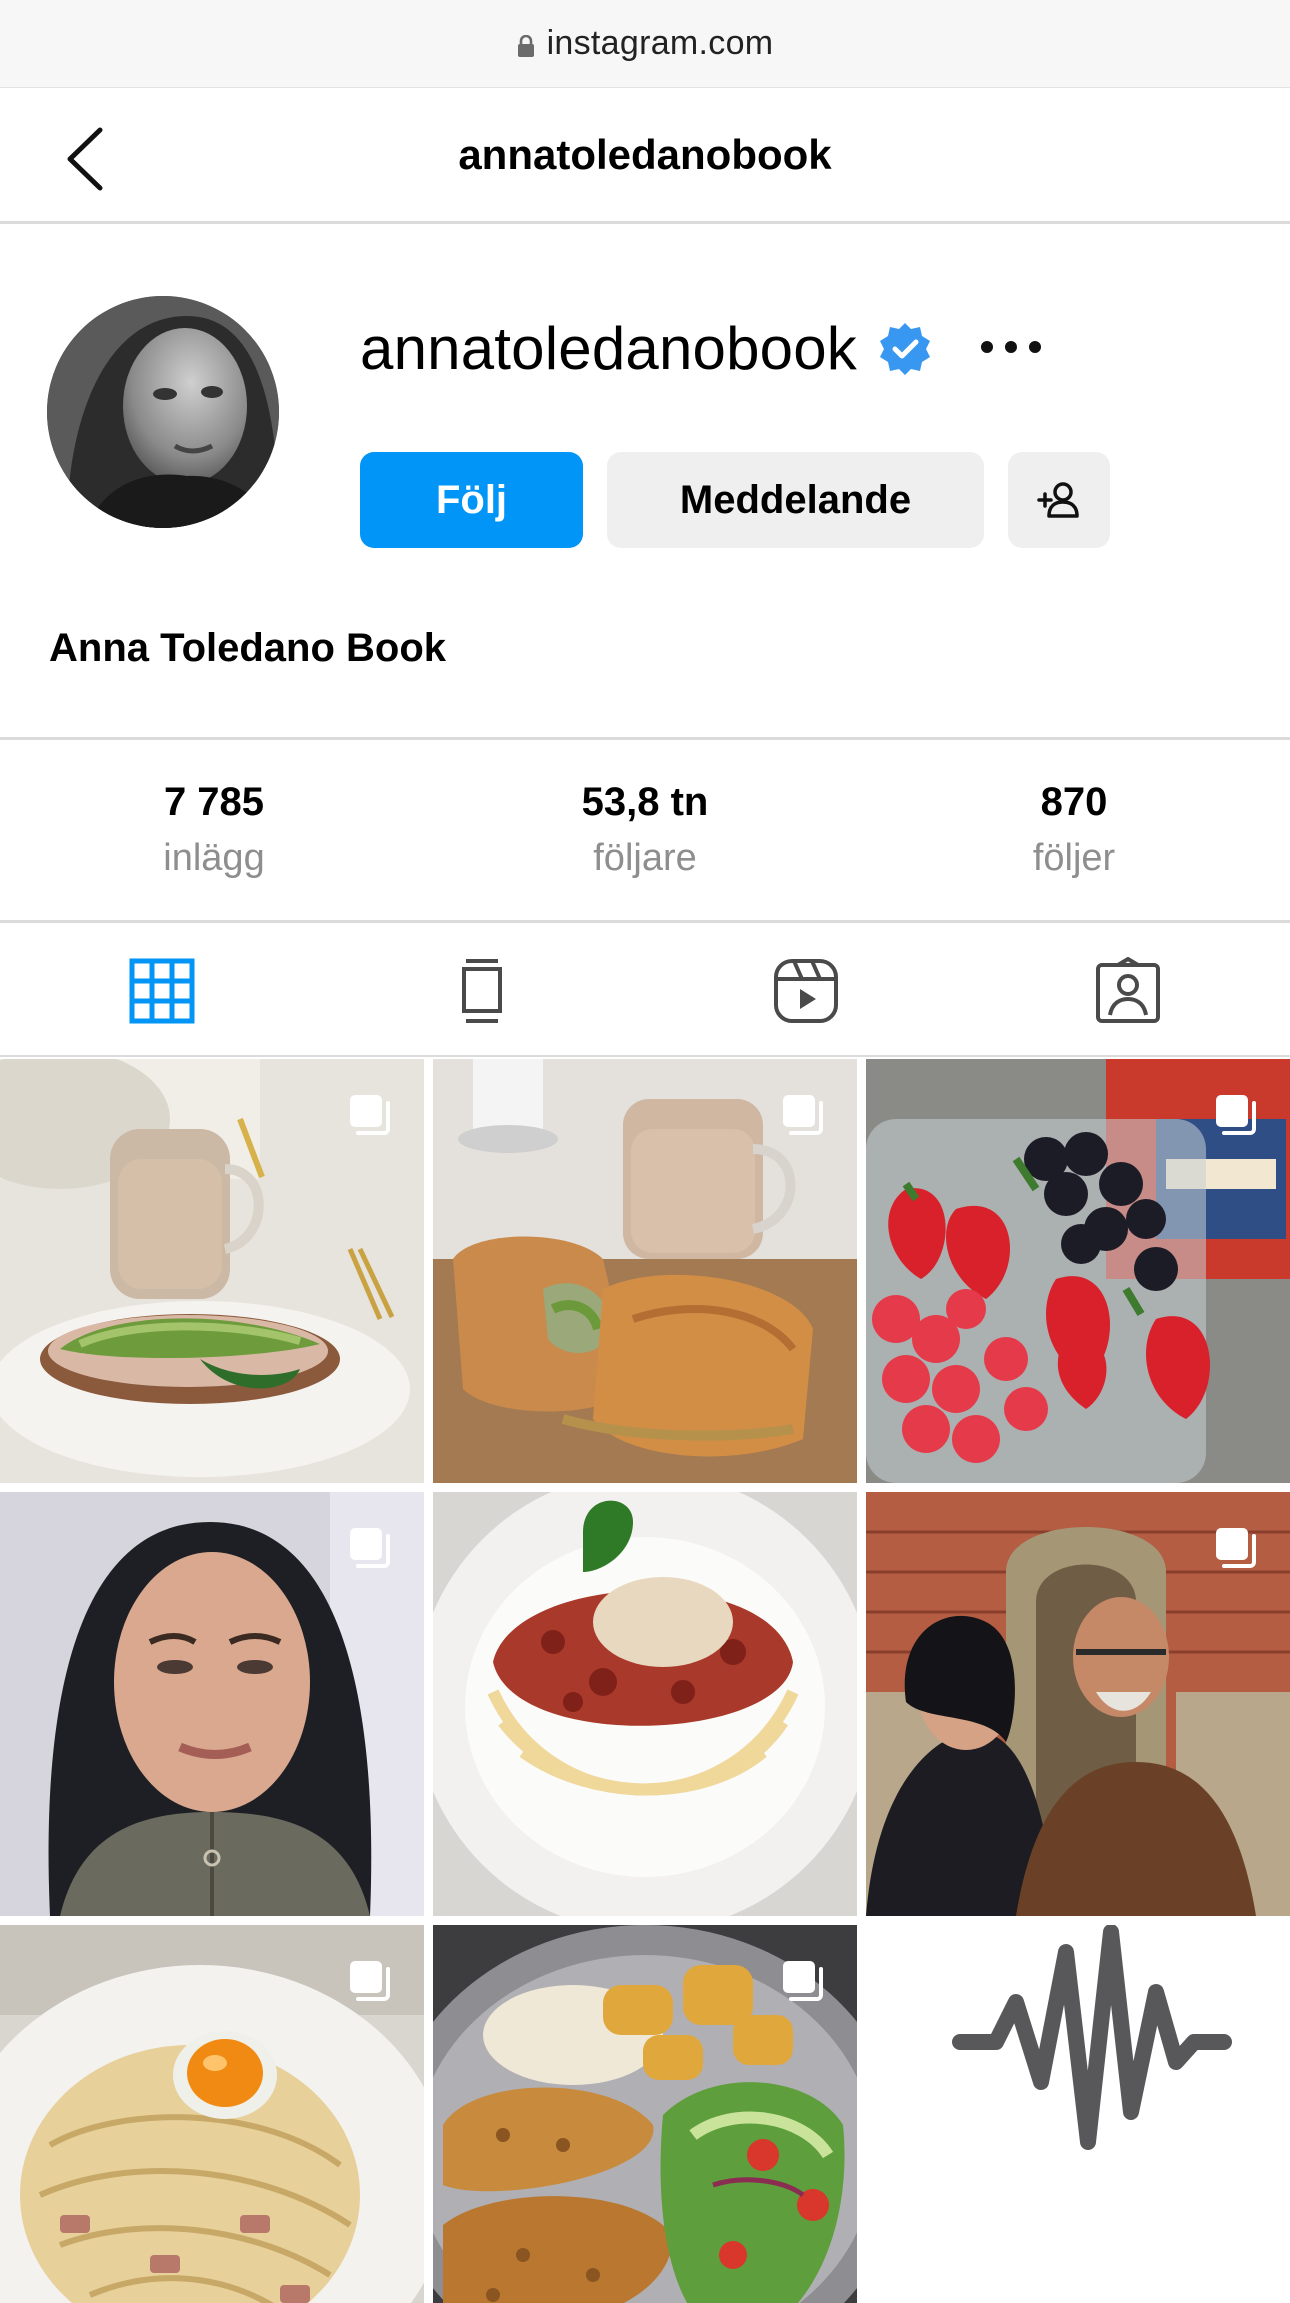 The height and width of the screenshot is (2303, 1290). What do you see at coordinates (645, 990) in the screenshot?
I see `profile-tabs` at bounding box center [645, 990].